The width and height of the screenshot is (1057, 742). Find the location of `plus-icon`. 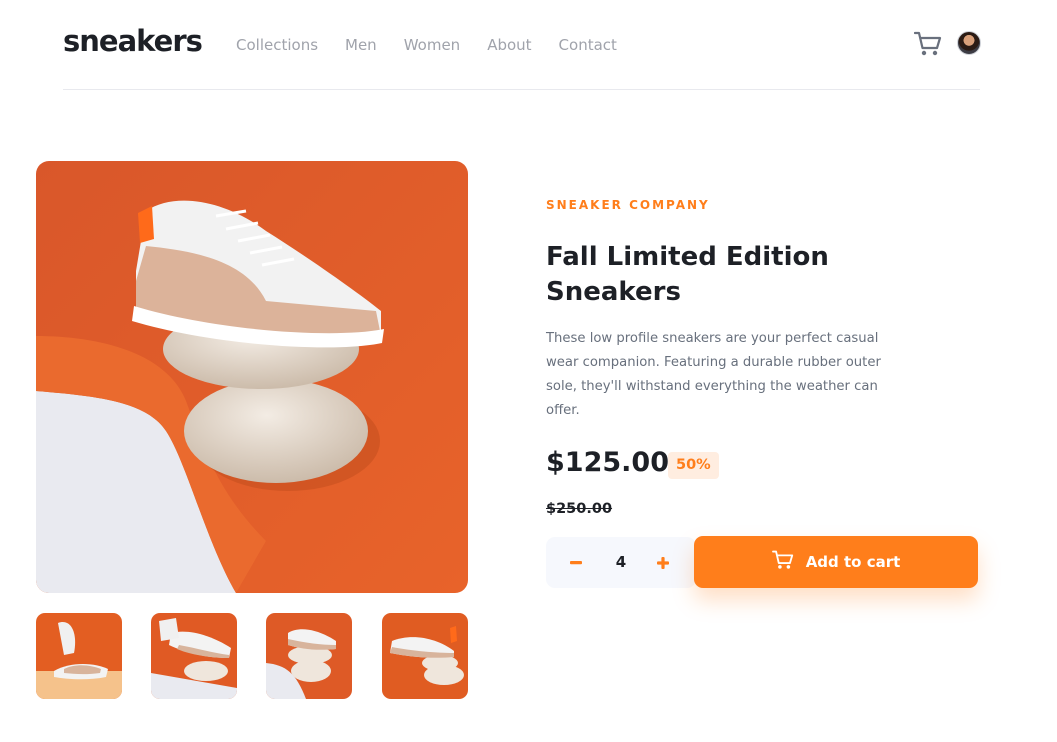

plus-icon is located at coordinates (663, 562).